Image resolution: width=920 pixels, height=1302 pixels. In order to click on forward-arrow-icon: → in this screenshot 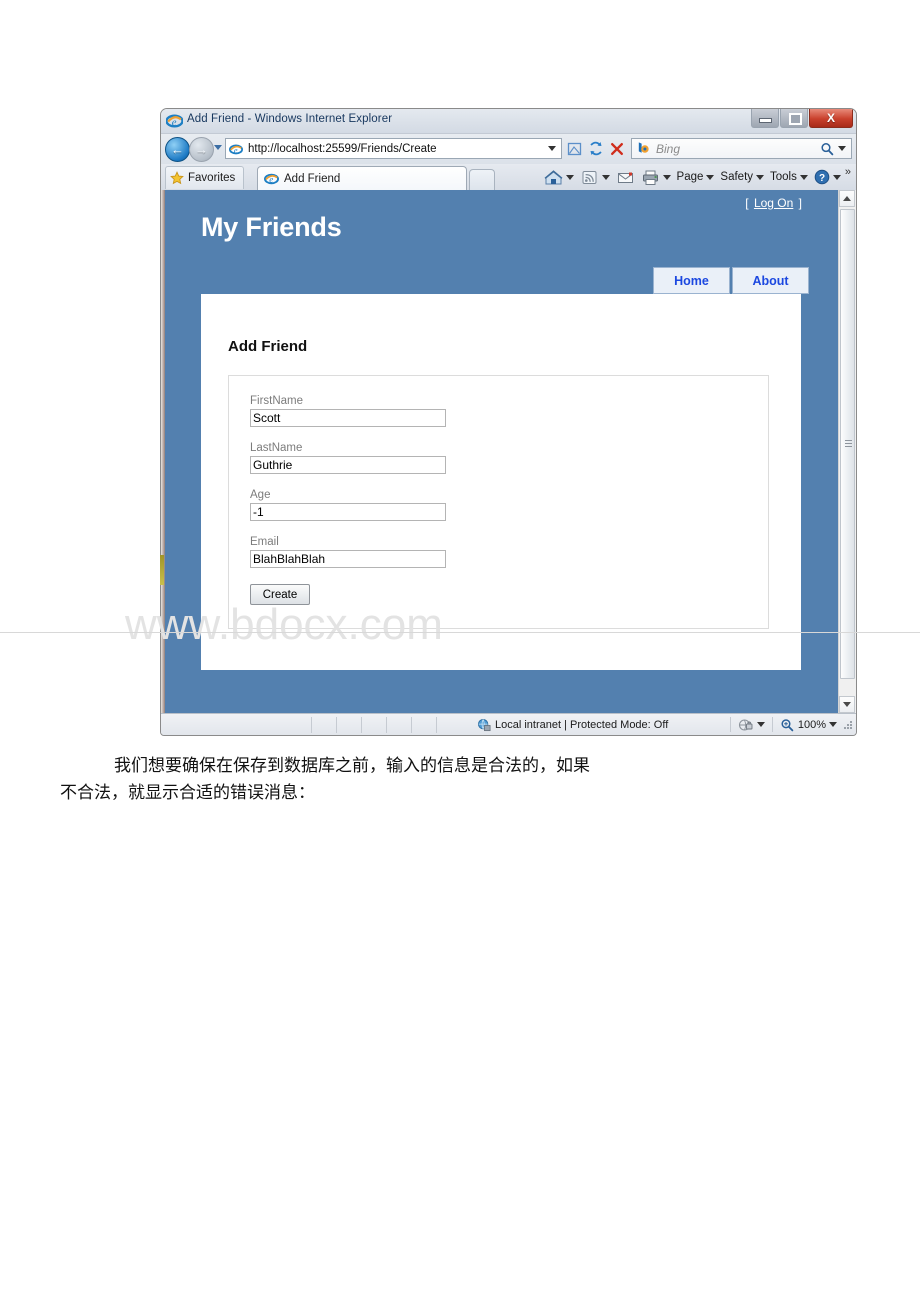, I will do `click(201, 149)`.